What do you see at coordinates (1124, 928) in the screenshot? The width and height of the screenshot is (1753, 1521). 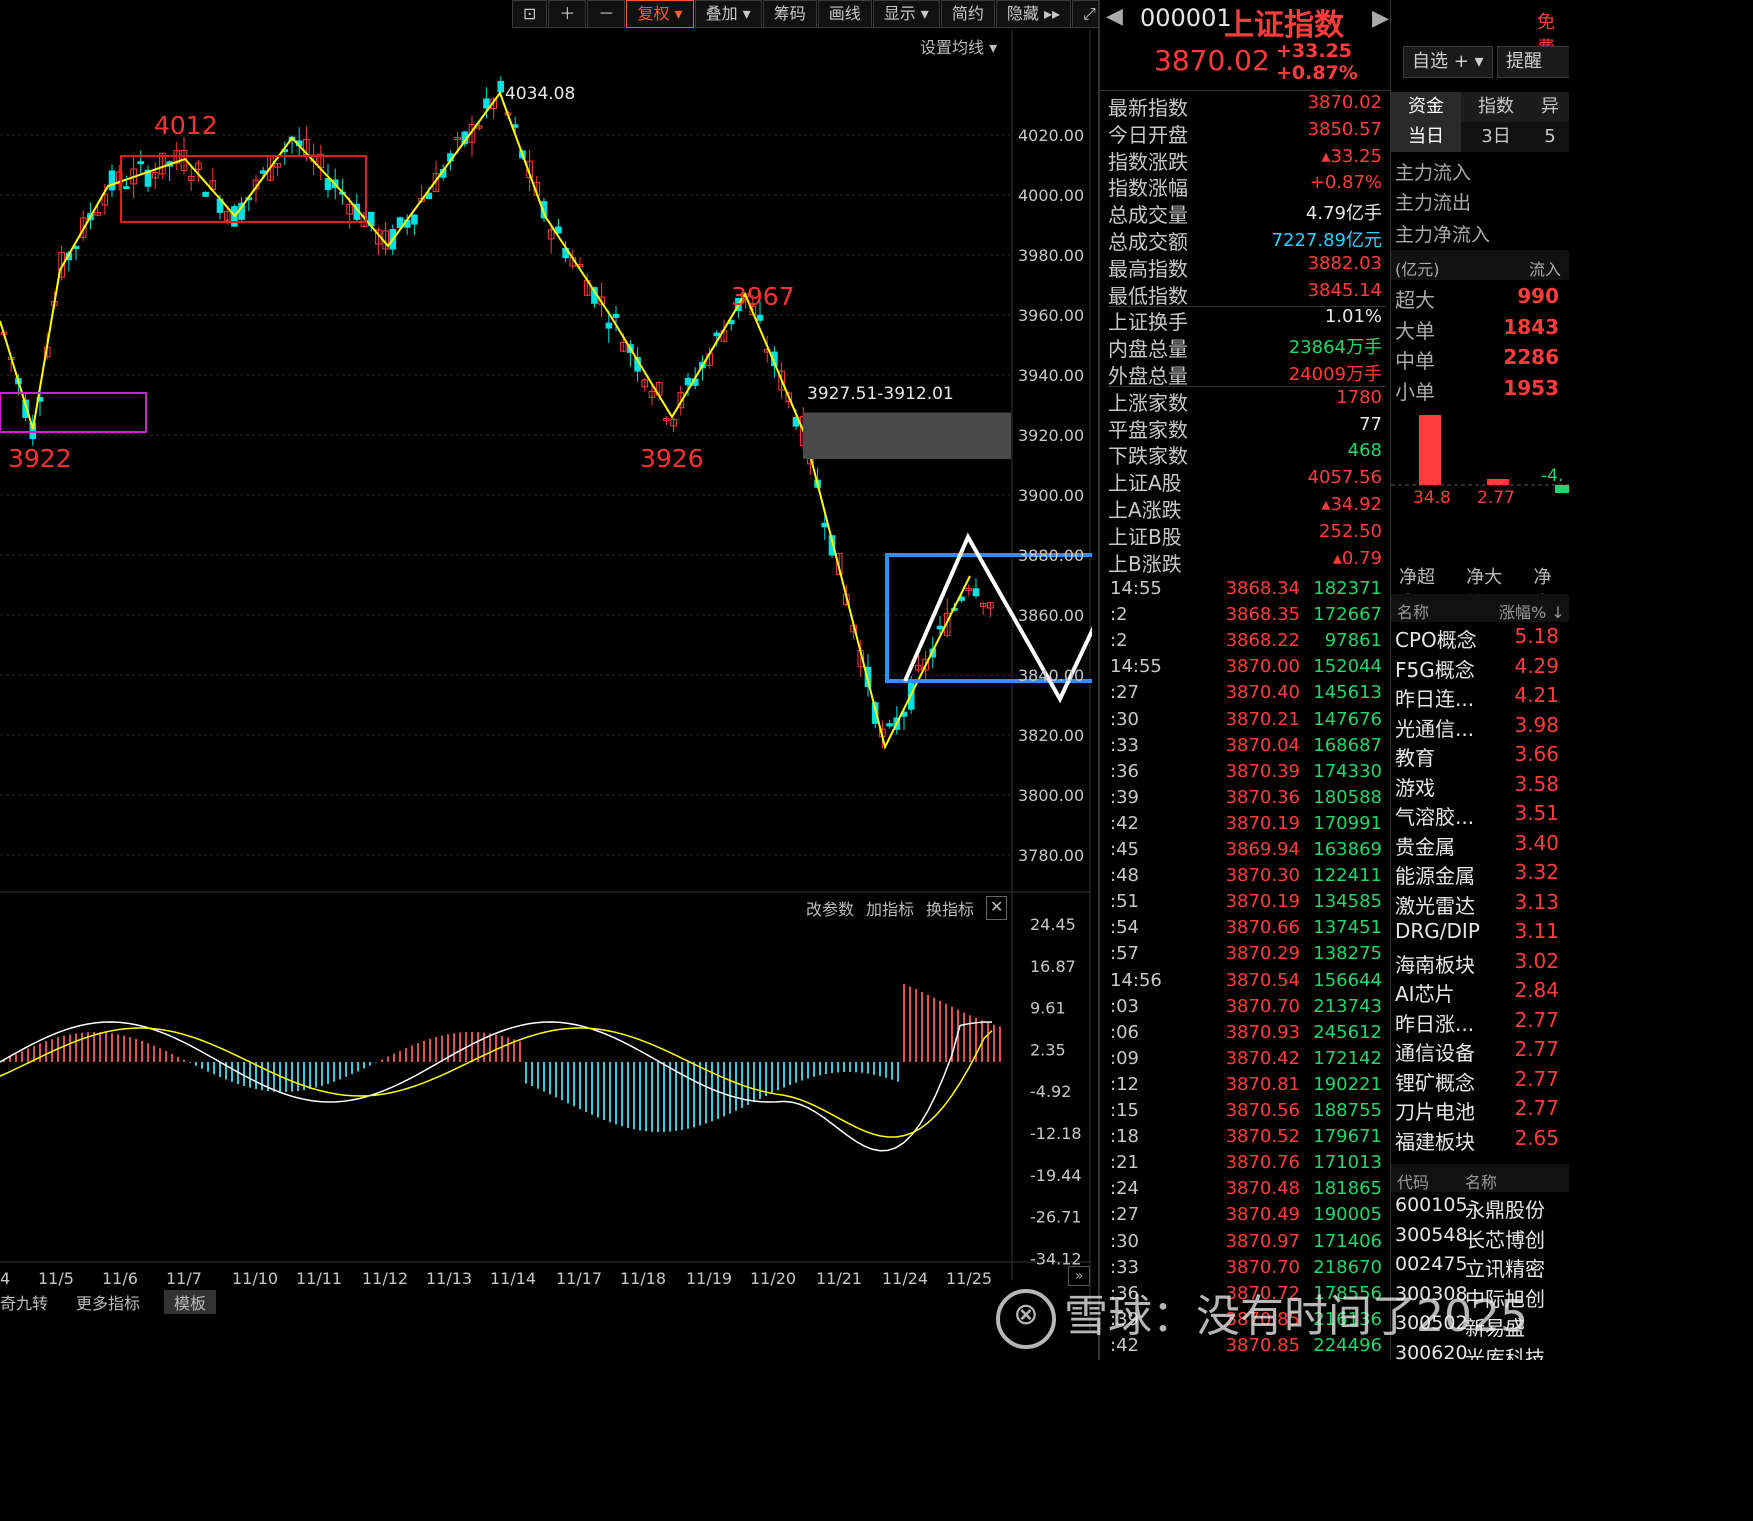 I see `tick-time: :54` at bounding box center [1124, 928].